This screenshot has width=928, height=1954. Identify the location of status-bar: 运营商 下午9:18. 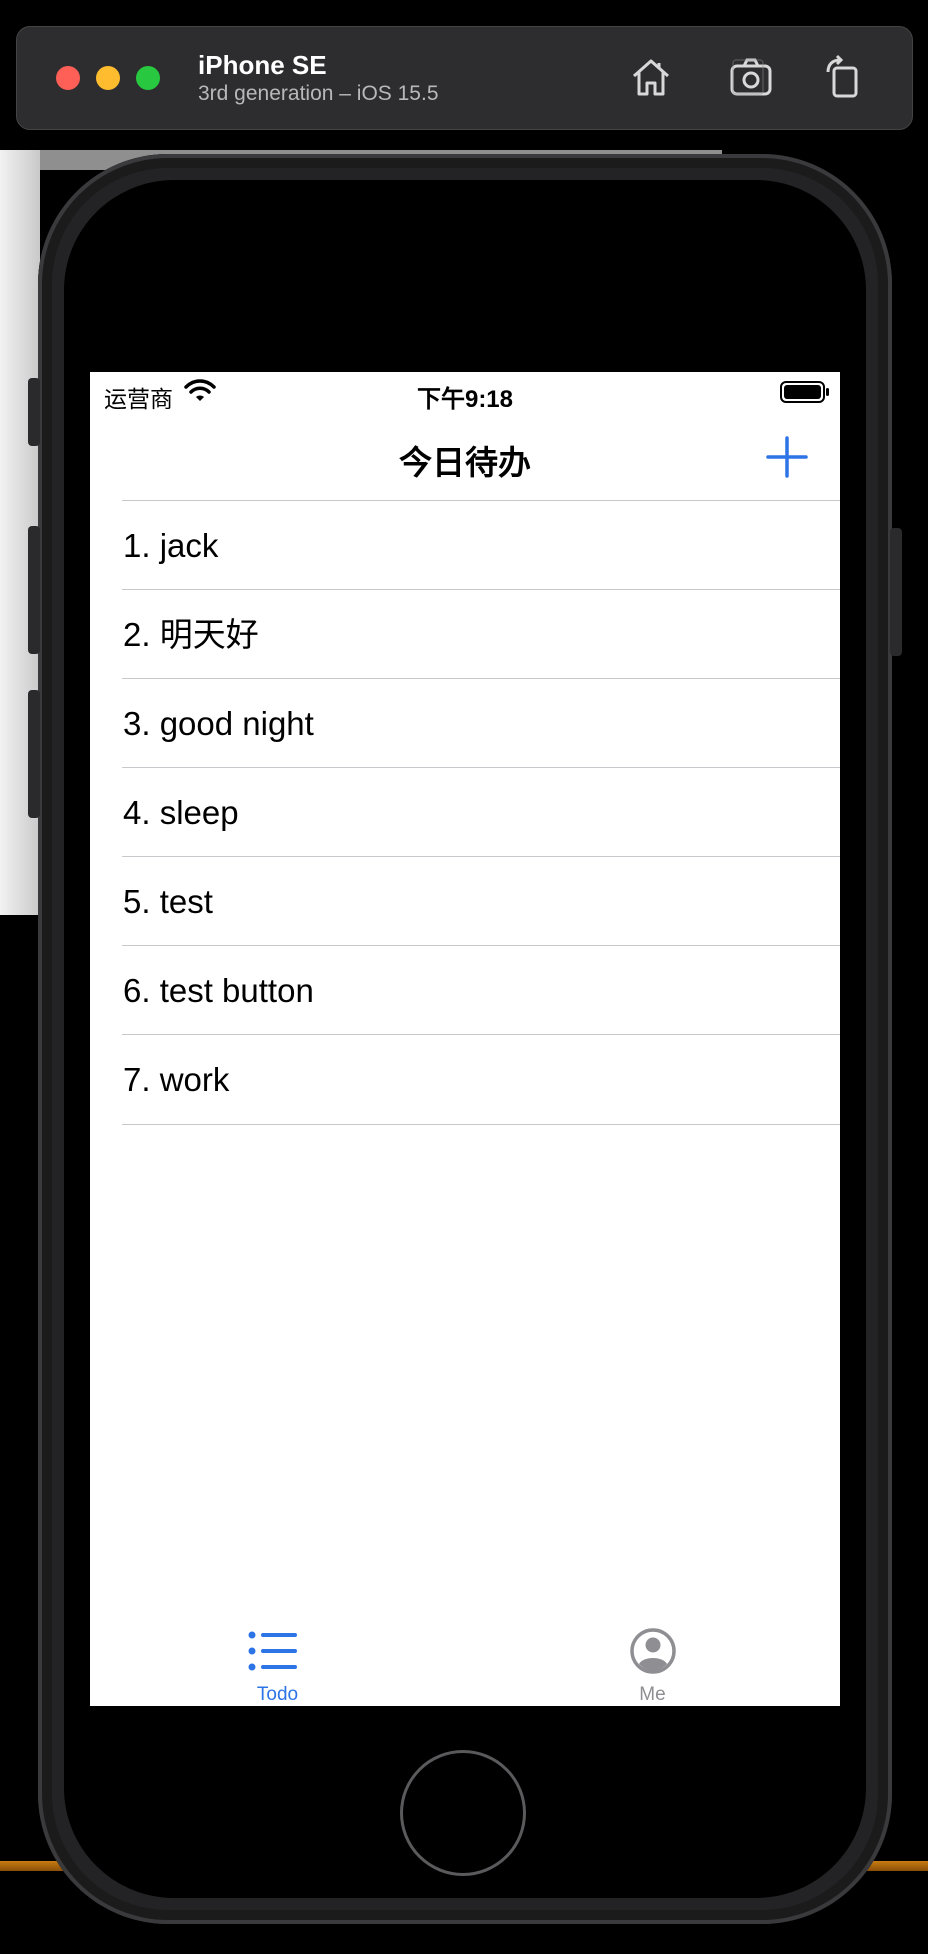
(465, 392).